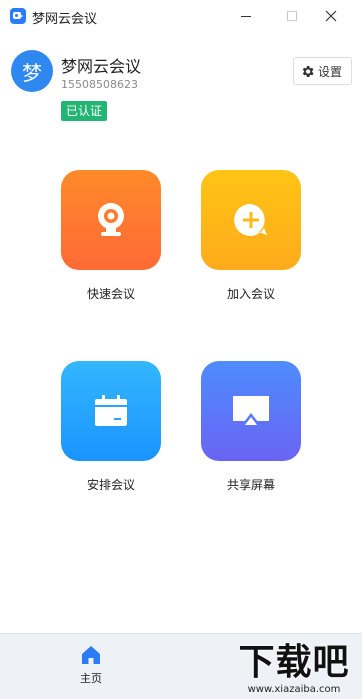 This screenshot has width=362, height=699. Describe the element at coordinates (18, 16) in the screenshot. I see `app-logo-icon` at that location.